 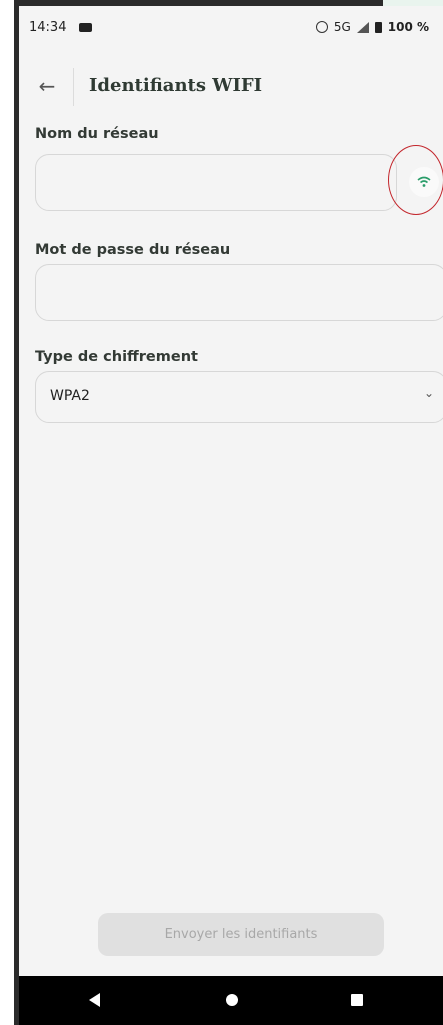 I want to click on status-indicators: 5G 100 %, so click(x=372, y=27).